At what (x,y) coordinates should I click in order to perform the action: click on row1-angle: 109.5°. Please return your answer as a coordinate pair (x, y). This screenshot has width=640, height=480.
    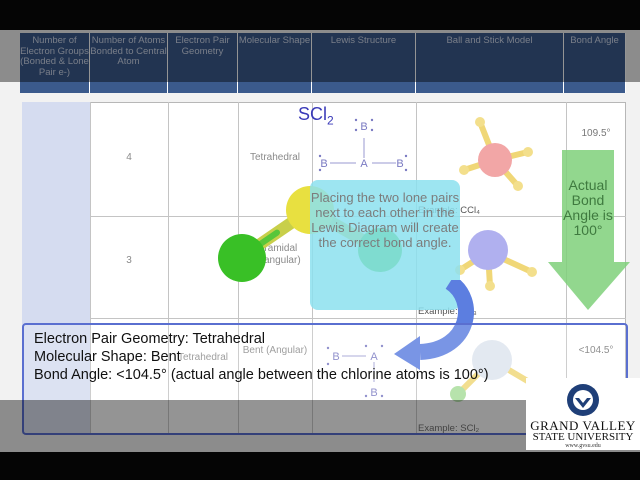
    Looking at the image, I should click on (596, 133).